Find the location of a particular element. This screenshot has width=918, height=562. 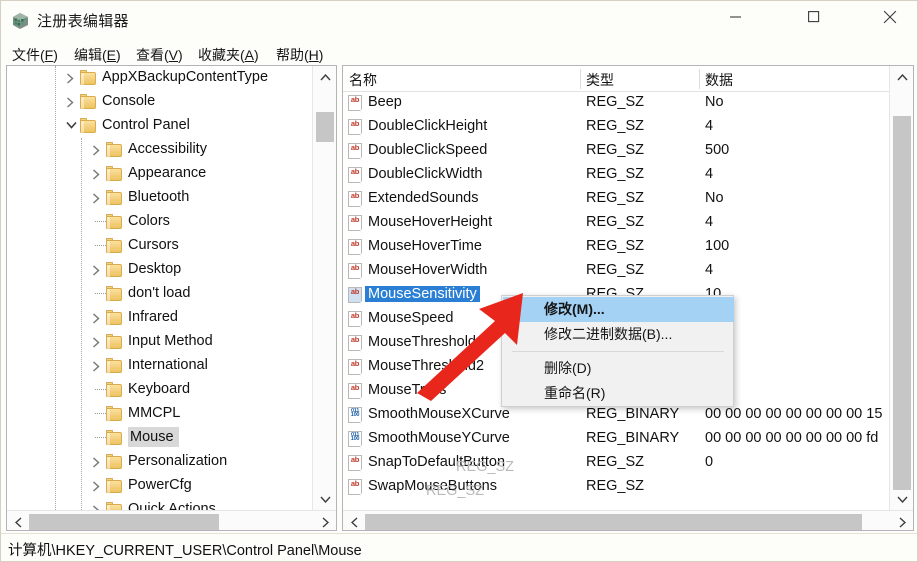

tree-item-keyboard: Keyboard is located at coordinates (139, 390).